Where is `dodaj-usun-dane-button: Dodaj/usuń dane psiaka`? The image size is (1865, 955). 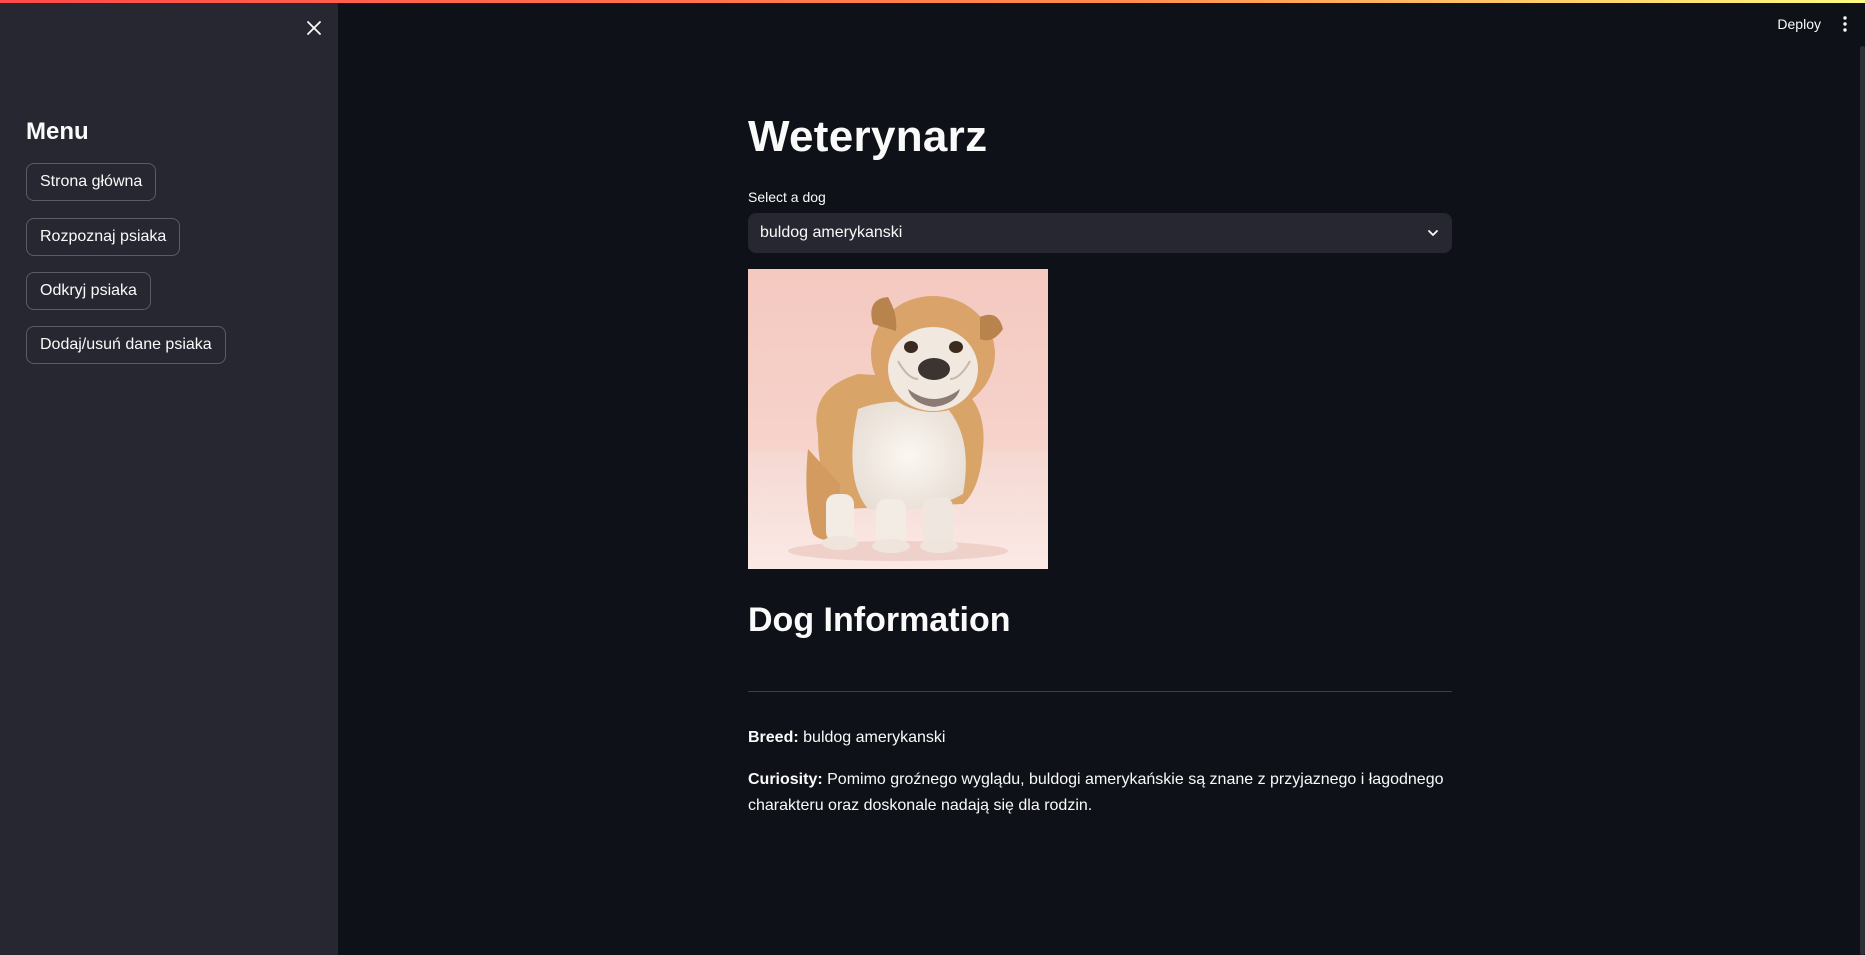
dodaj-usun-dane-button: Dodaj/usuń dane psiaka is located at coordinates (126, 345).